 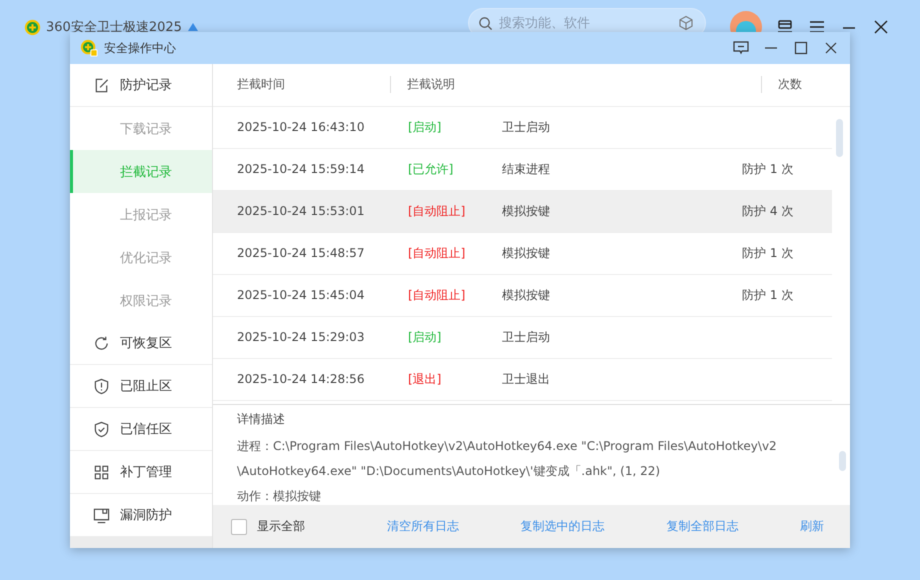 I want to click on sidebar-item: 已阻止区, so click(x=141, y=386).